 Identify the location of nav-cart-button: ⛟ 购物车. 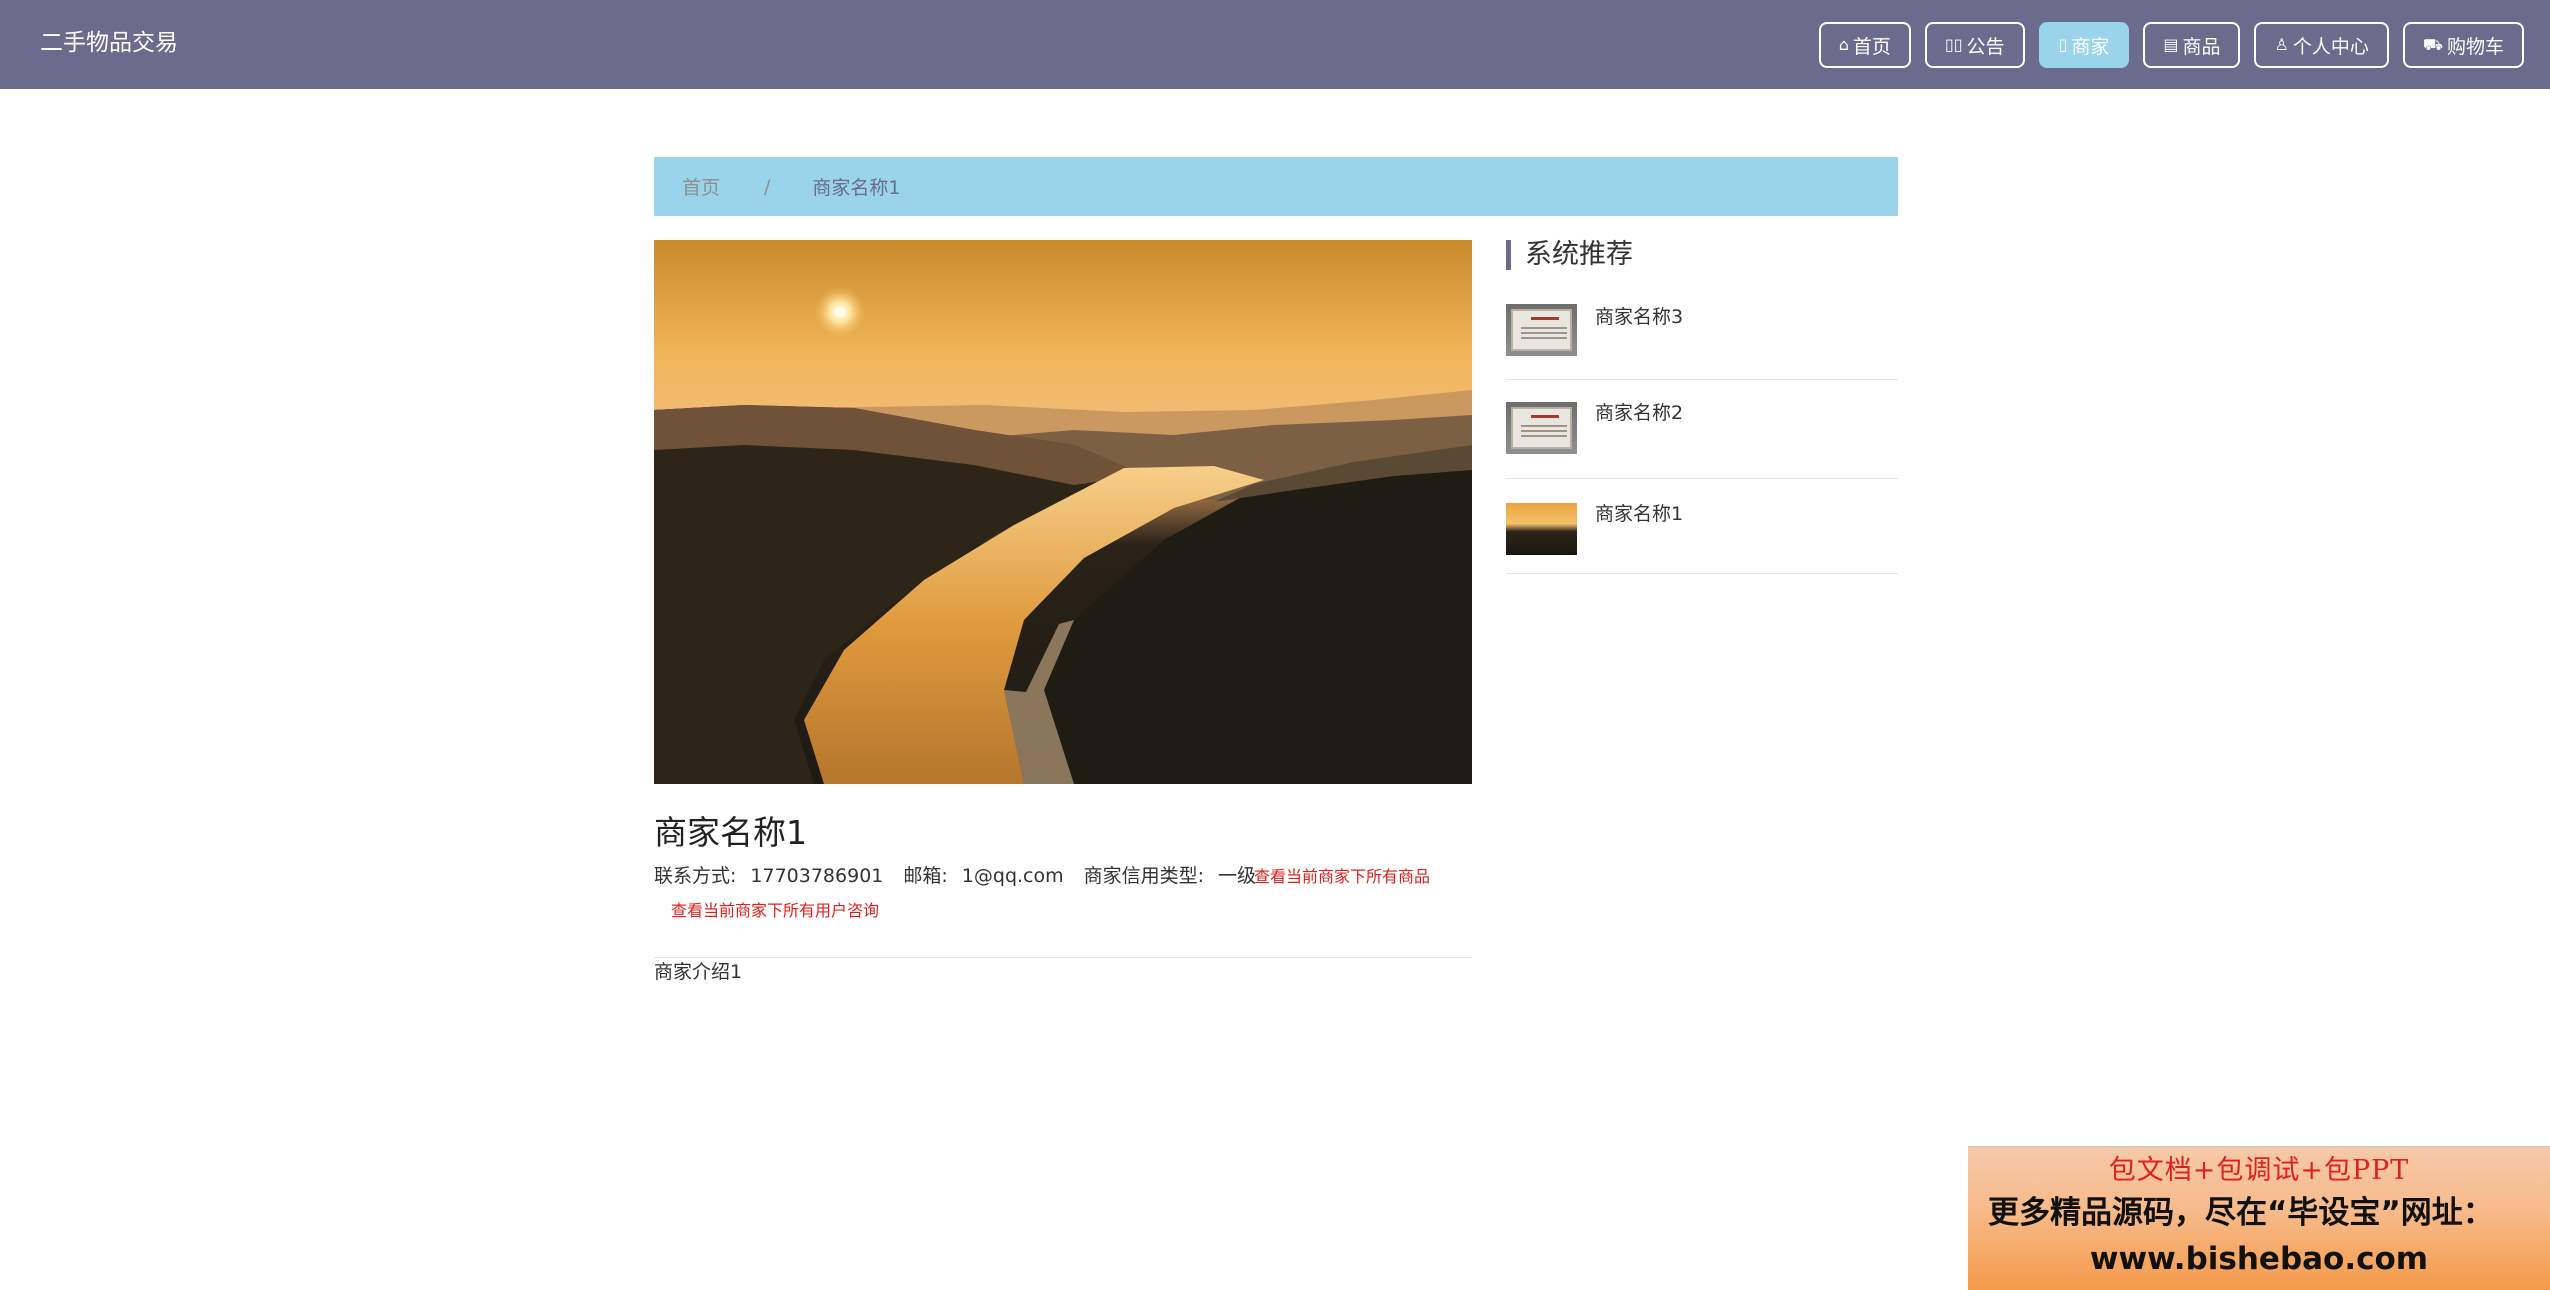
(2463, 45).